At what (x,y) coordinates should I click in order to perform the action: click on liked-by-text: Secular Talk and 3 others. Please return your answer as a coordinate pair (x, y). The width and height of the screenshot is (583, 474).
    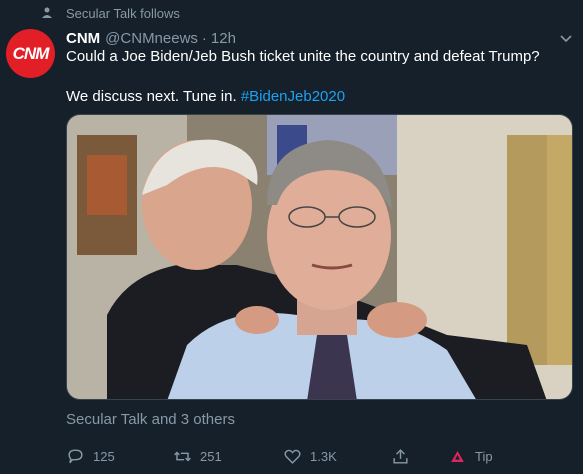
    Looking at the image, I should click on (150, 419).